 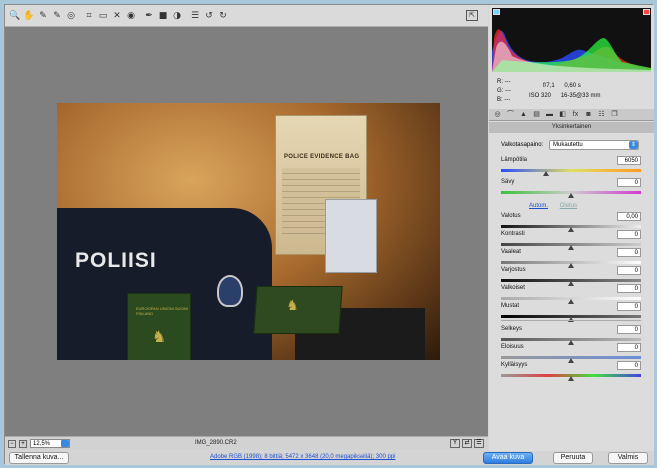 What do you see at coordinates (15, 16) in the screenshot?
I see `zoom-icon: 🔍` at bounding box center [15, 16].